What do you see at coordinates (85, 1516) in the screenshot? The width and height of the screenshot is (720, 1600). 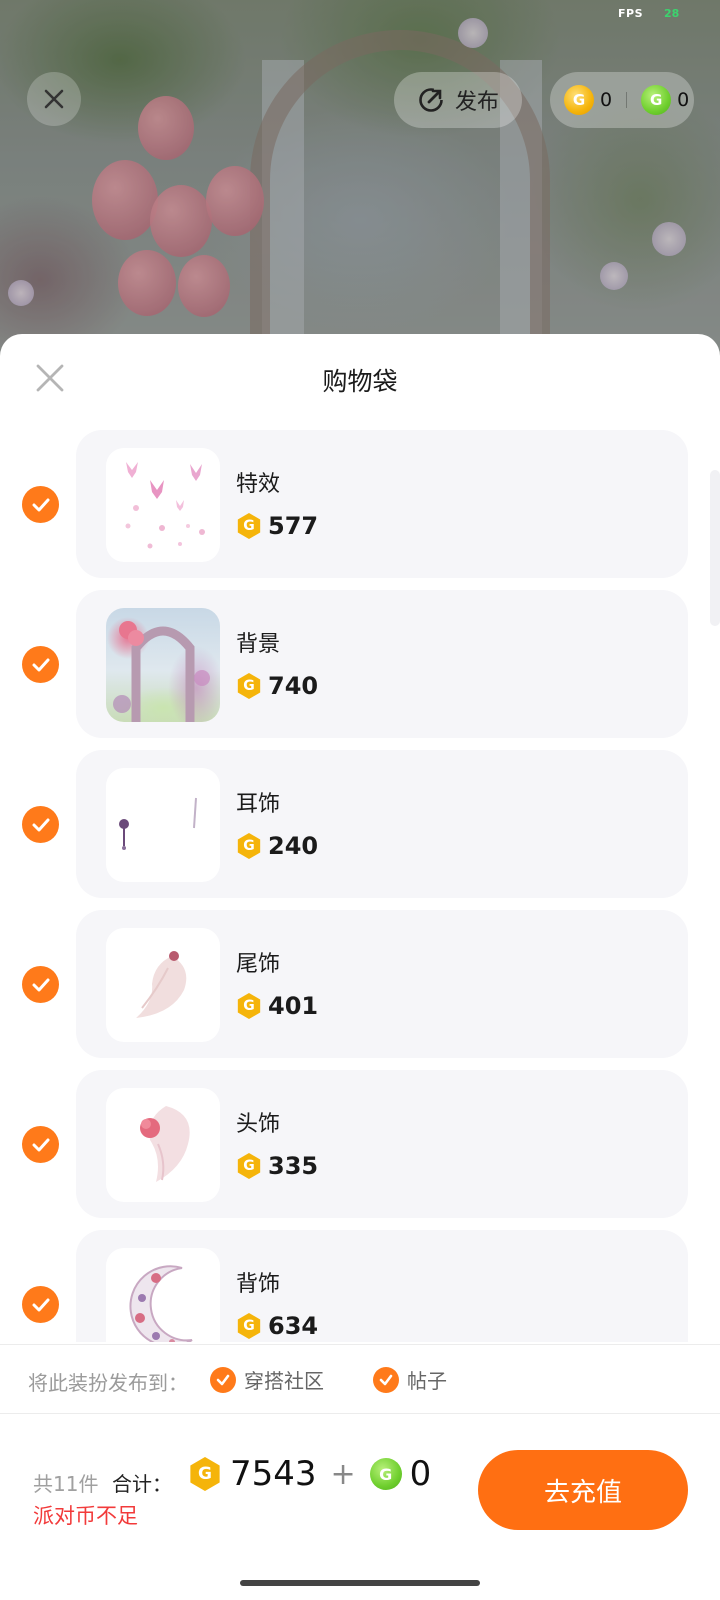 I see `insufficient-balance-warning: 派对币不足` at bounding box center [85, 1516].